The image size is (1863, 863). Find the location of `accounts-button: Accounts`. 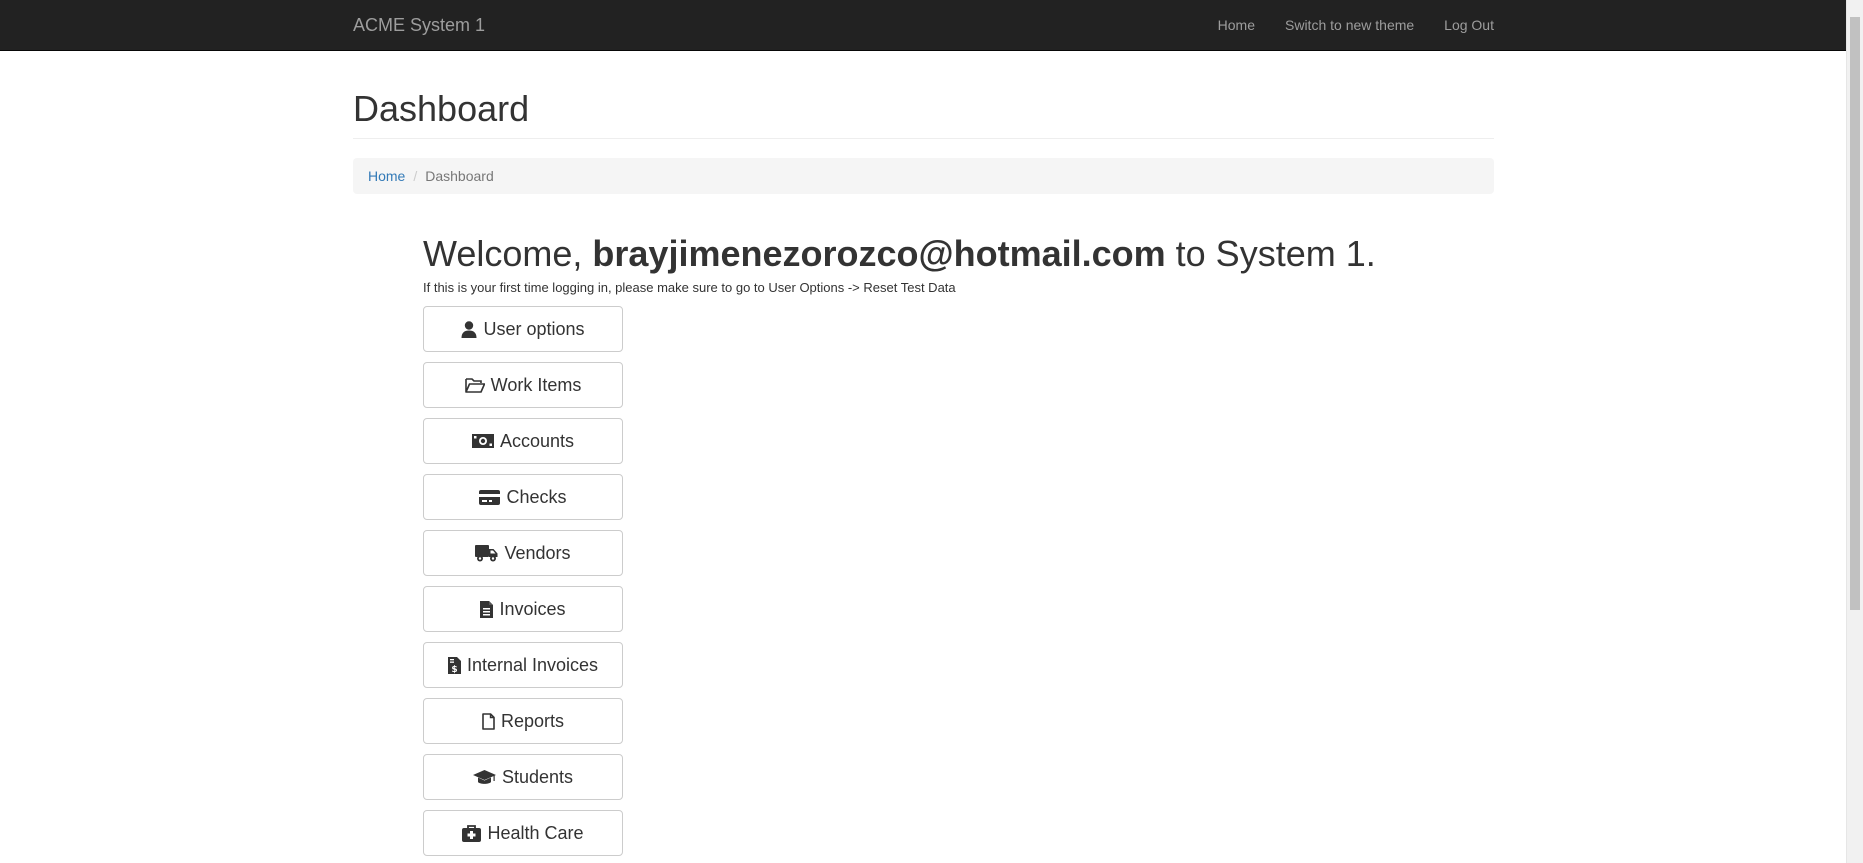

accounts-button: Accounts is located at coordinates (523, 441).